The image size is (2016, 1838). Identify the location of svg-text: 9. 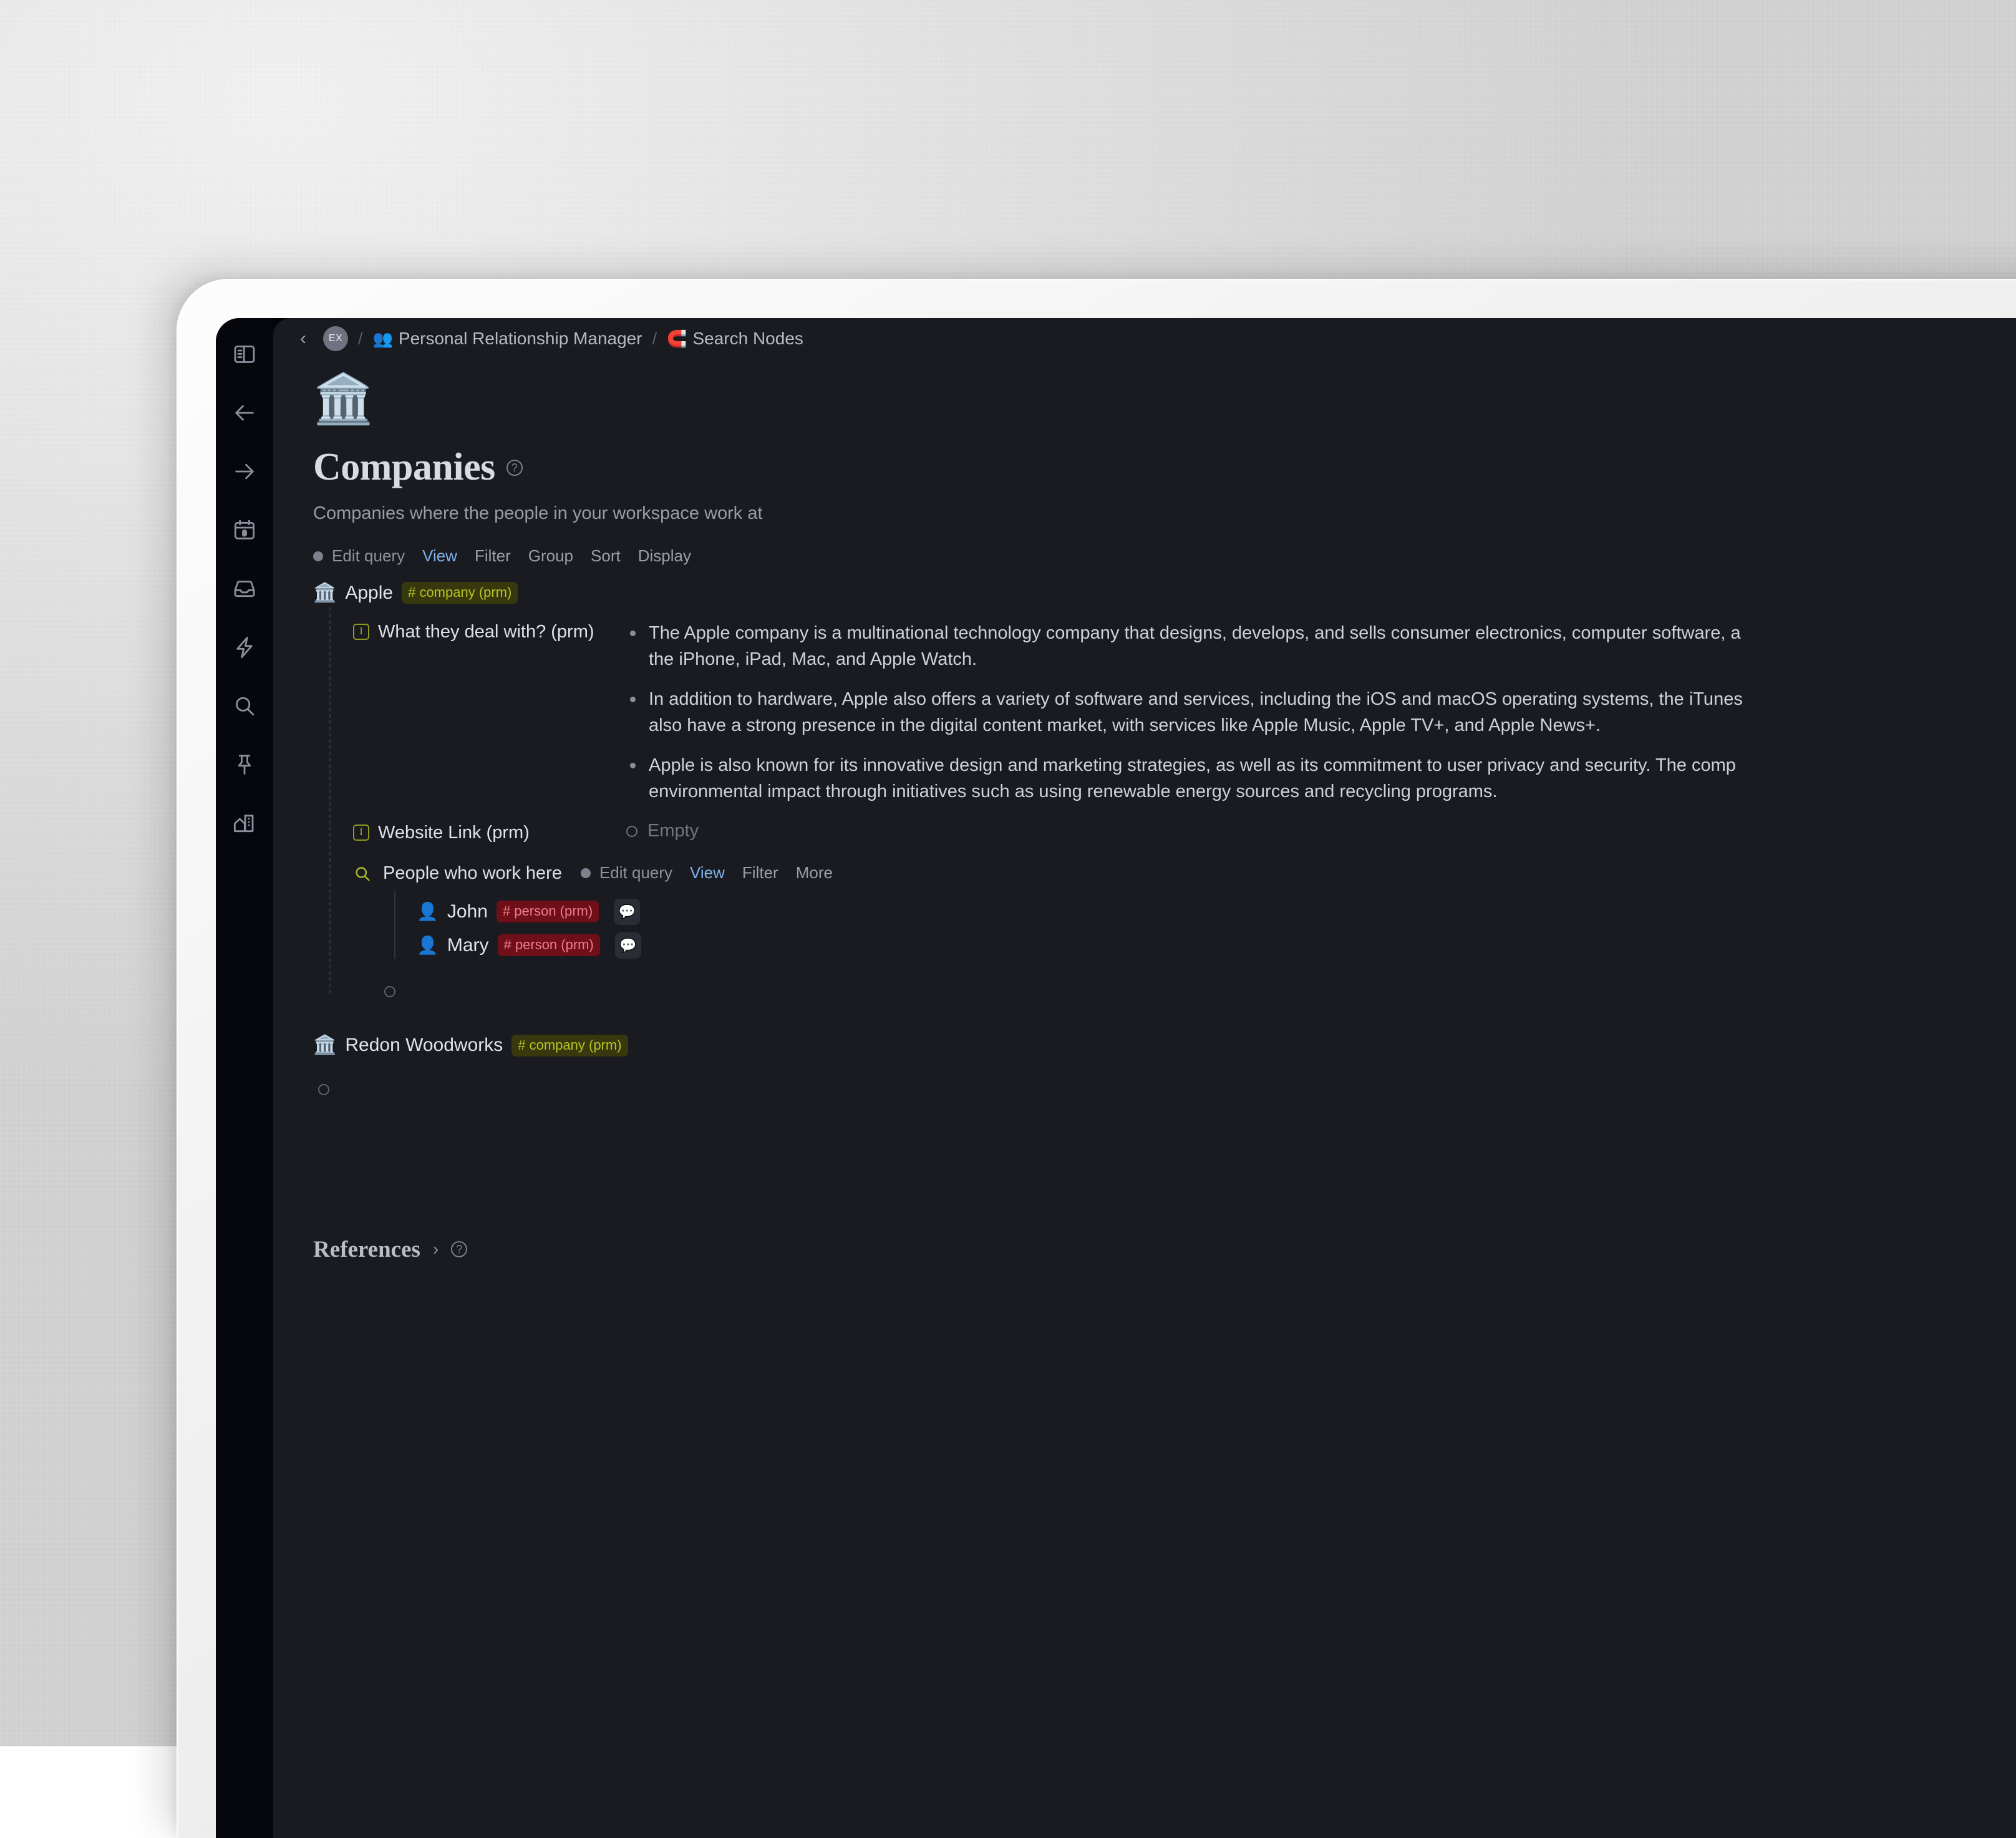
(245, 533).